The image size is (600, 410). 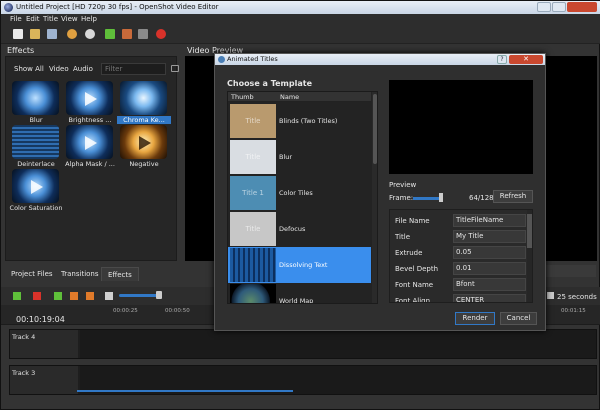 What do you see at coordinates (481, 198) in the screenshot?
I see `frame-count: 64/128` at bounding box center [481, 198].